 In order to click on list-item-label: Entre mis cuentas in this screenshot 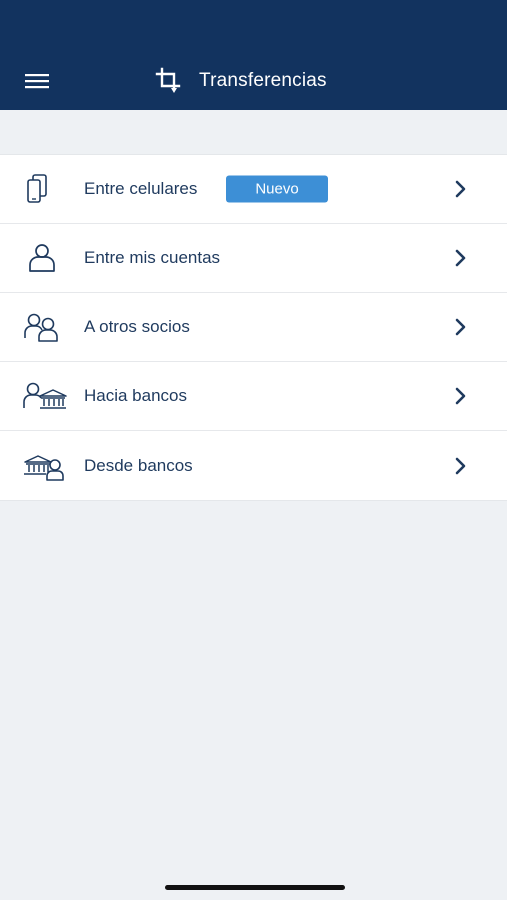, I will do `click(152, 257)`.